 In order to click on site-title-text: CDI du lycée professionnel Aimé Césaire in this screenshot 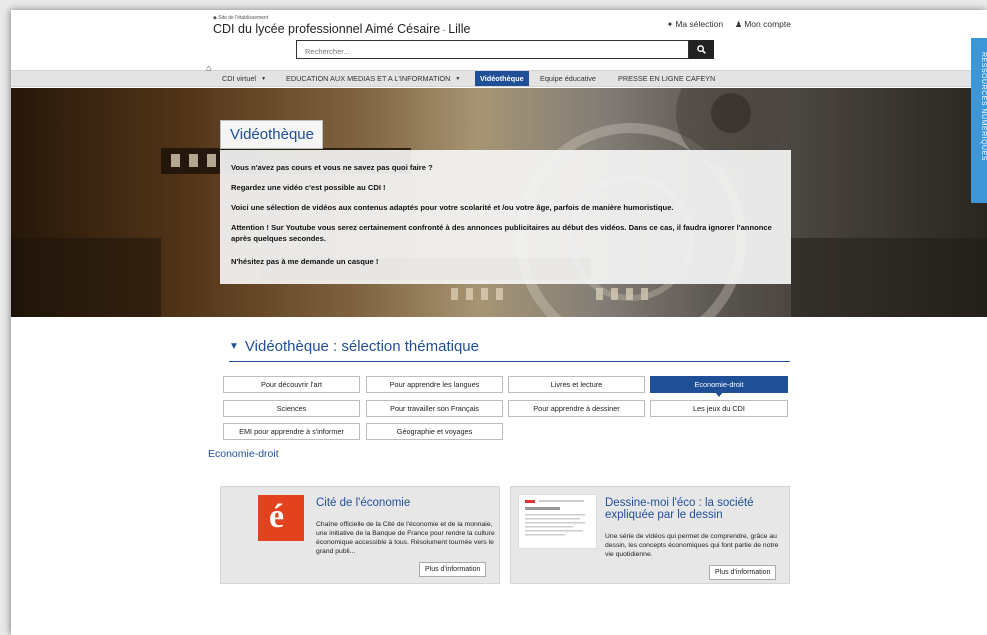, I will do `click(327, 29)`.